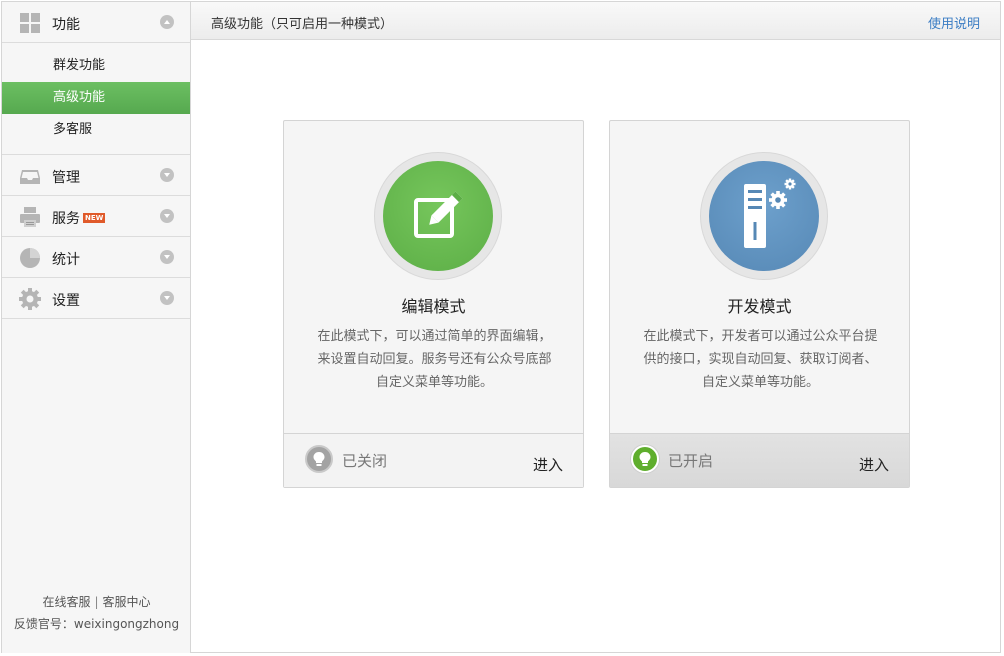 Image resolution: width=1004 pixels, height=656 pixels. I want to click on card-footer: 已开启 进入, so click(759, 460).